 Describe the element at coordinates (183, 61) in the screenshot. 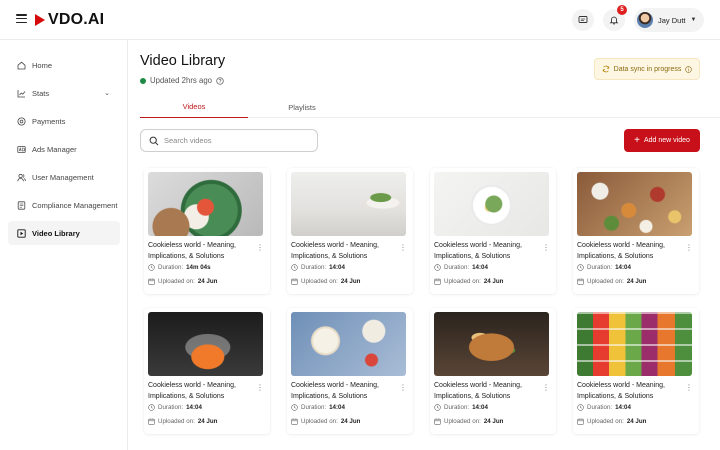

I see `page-title: Video Library` at that location.